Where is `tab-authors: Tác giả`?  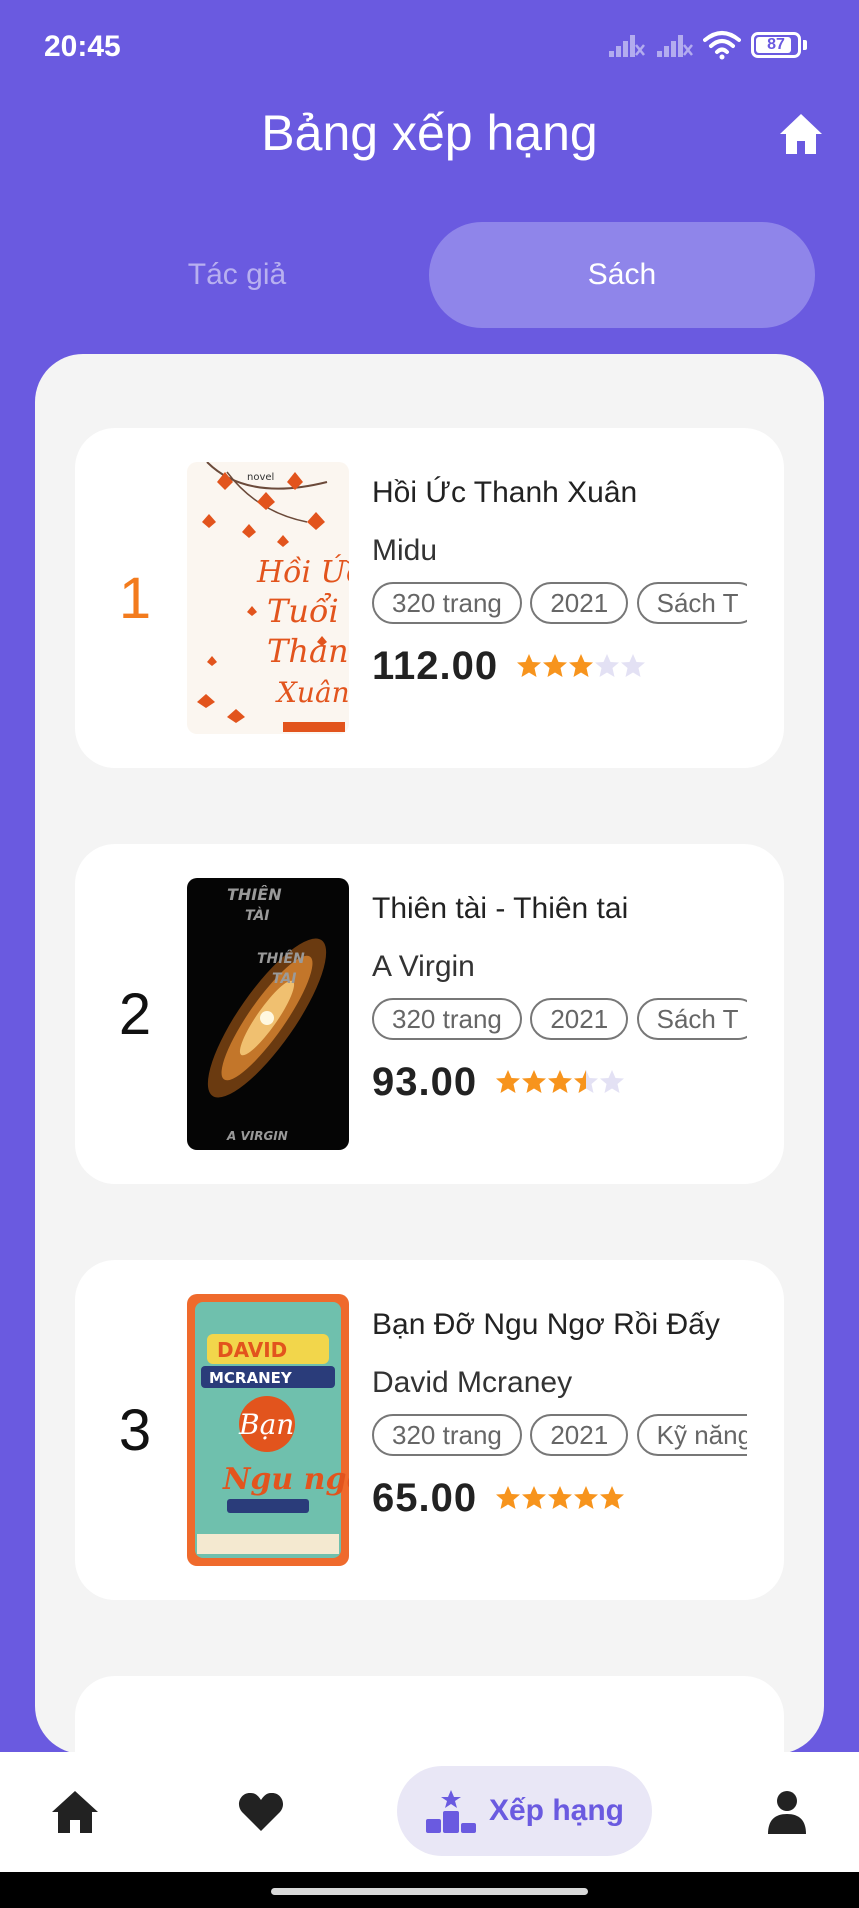
tab-authors: Tác giả is located at coordinates (237, 275).